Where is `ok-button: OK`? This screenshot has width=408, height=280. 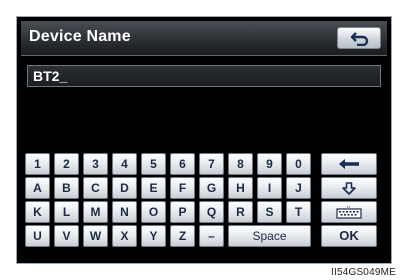 ok-button: OK is located at coordinates (349, 236).